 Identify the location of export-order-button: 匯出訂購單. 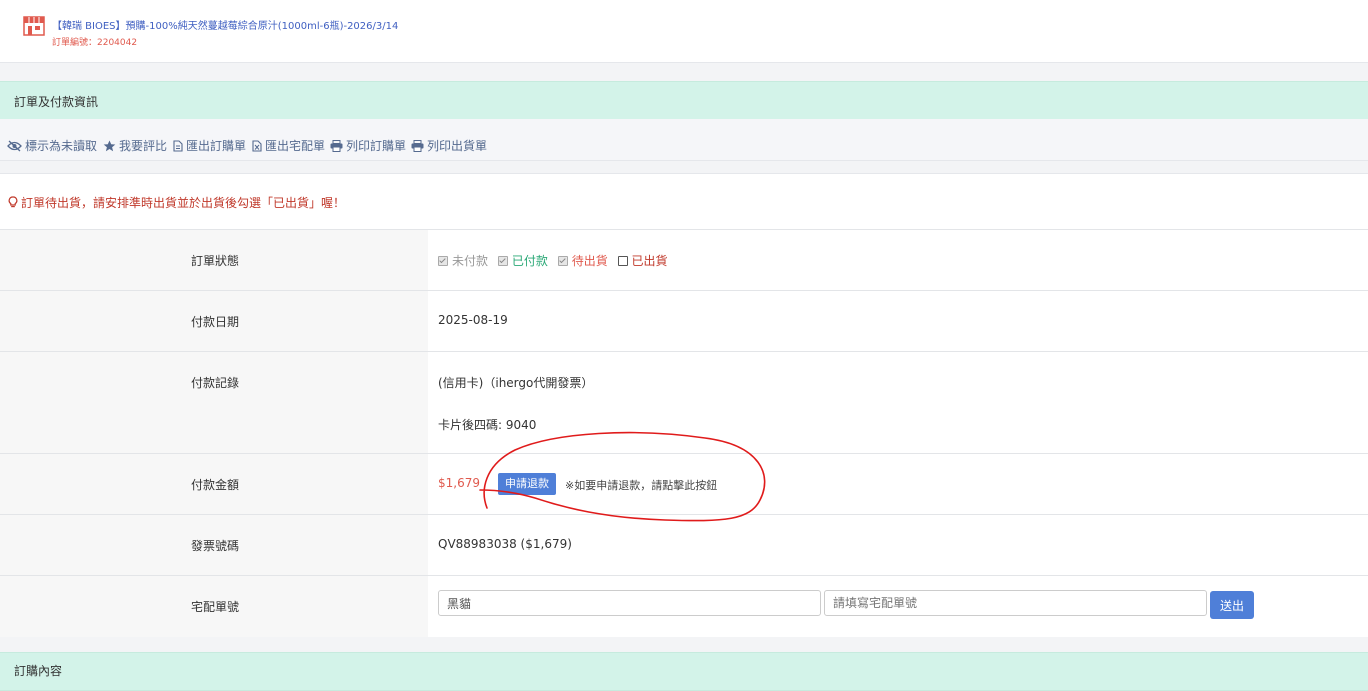
(209, 145).